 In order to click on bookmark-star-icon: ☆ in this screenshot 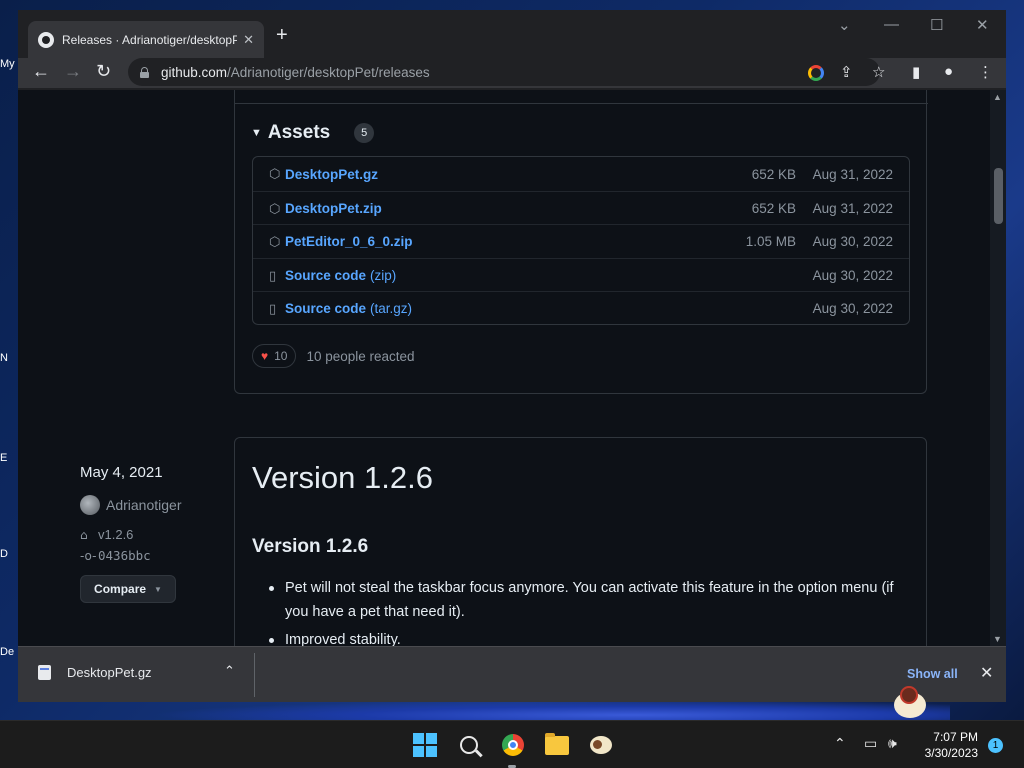, I will do `click(878, 72)`.